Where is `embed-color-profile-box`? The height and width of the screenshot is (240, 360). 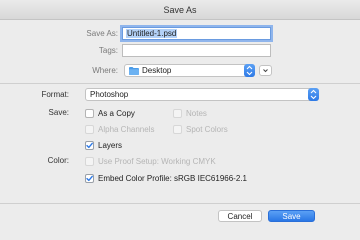 embed-color-profile-box is located at coordinates (89, 178).